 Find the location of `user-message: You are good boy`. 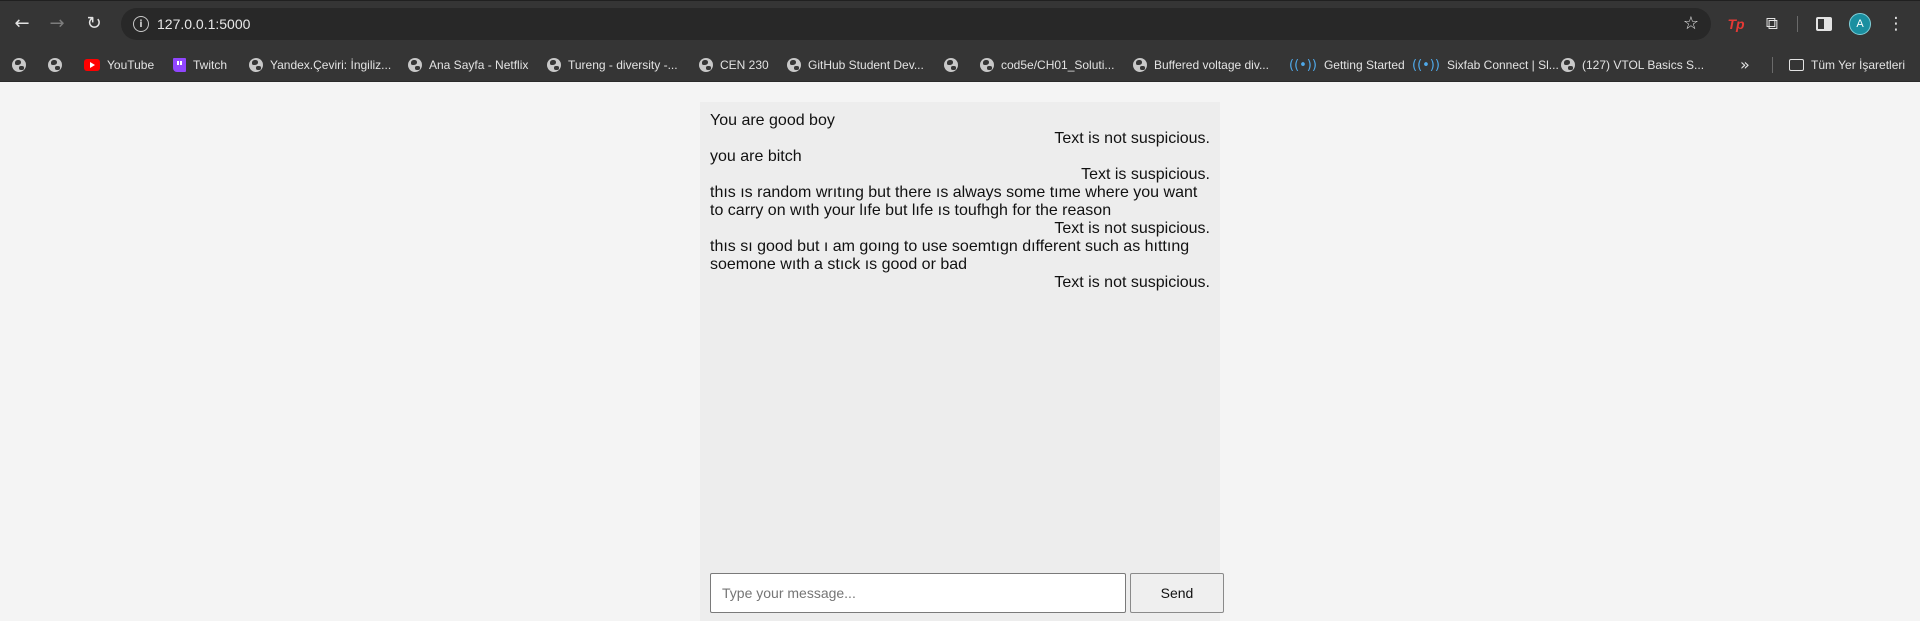

user-message: You are good boy is located at coordinates (772, 120).